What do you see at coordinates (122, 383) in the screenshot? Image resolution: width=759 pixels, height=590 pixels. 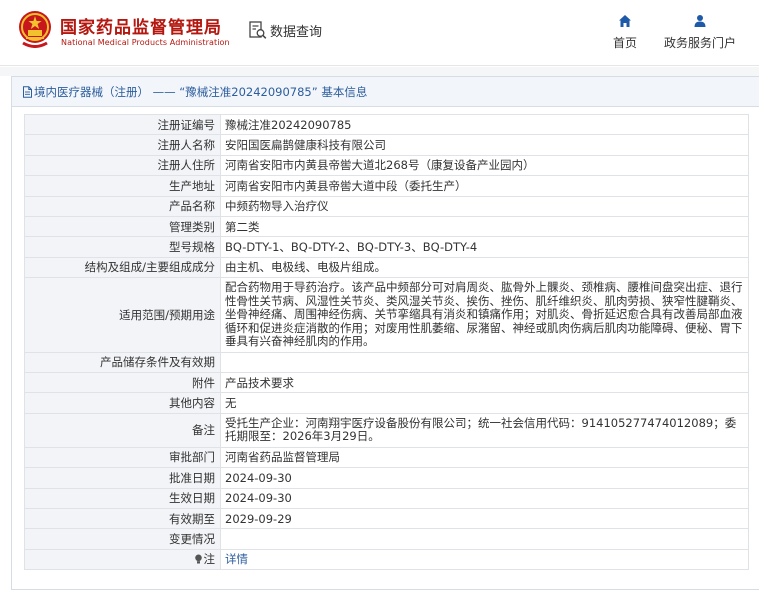 I see `field-label: 附件` at bounding box center [122, 383].